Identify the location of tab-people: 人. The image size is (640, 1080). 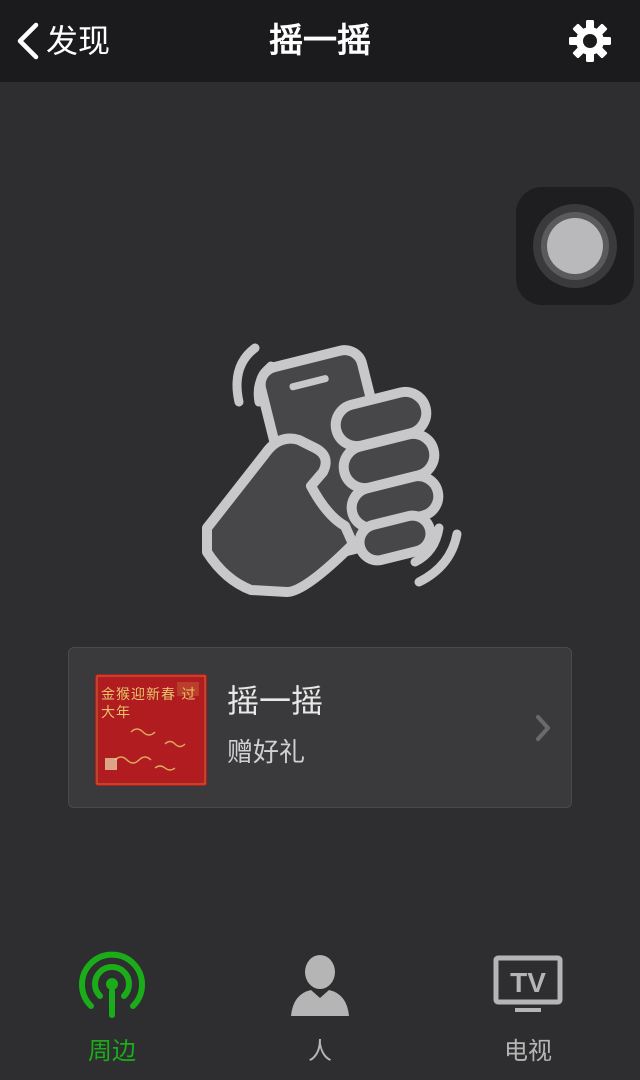
(320, 1010).